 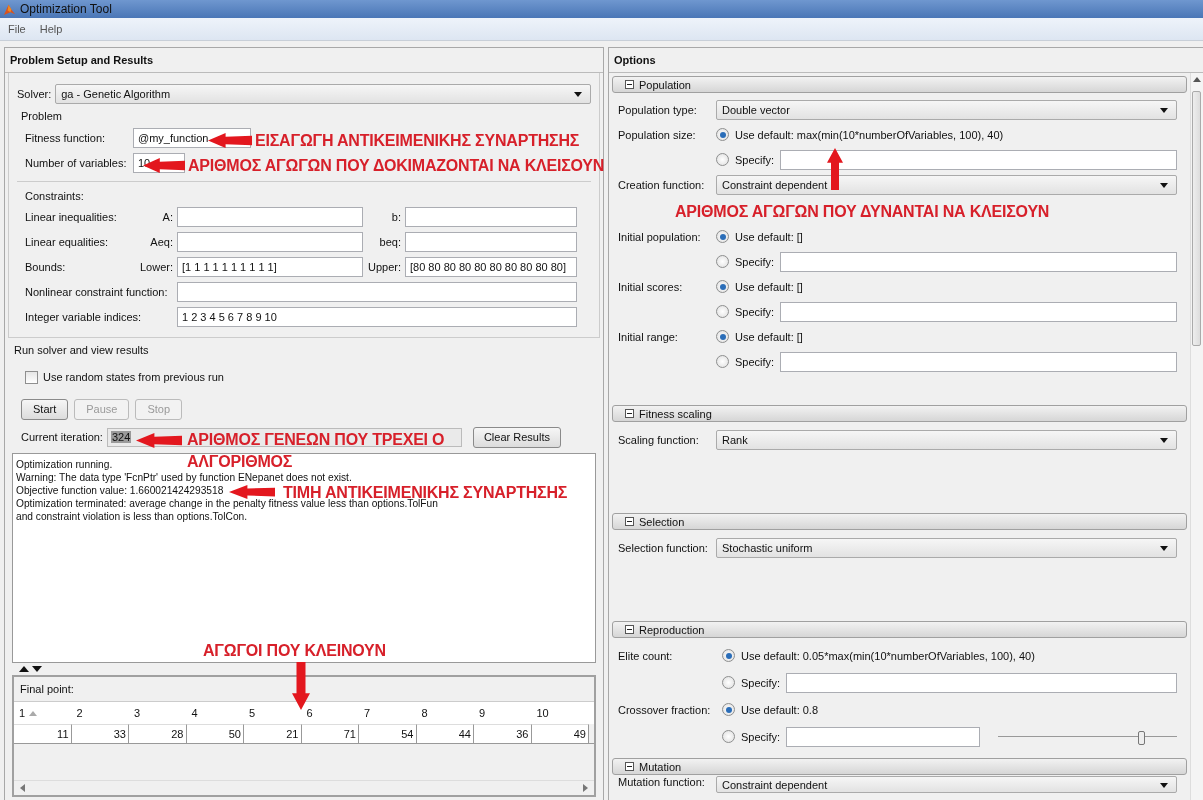 What do you see at coordinates (161, 241) in the screenshot?
I see `field-label: Aeq:` at bounding box center [161, 241].